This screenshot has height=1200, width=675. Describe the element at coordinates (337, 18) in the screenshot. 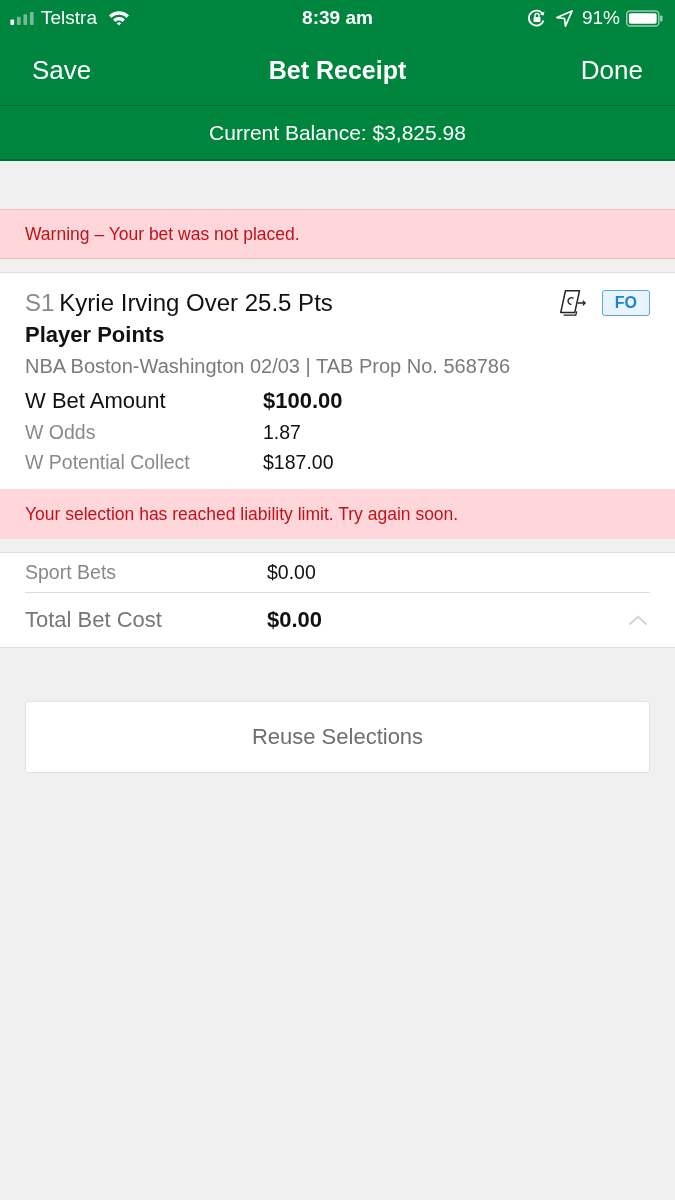

I see `clock-time: 8:39 am` at that location.